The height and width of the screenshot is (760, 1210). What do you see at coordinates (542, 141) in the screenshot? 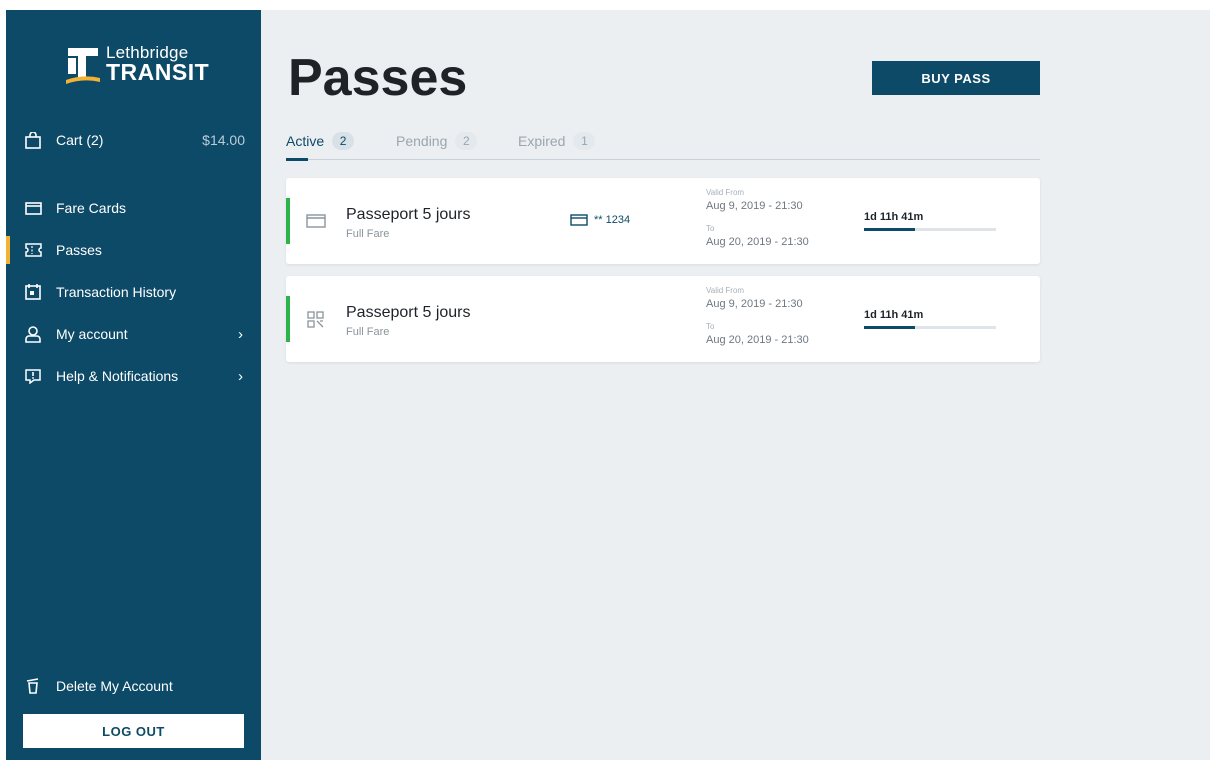
I see `tab-label: Expired` at bounding box center [542, 141].